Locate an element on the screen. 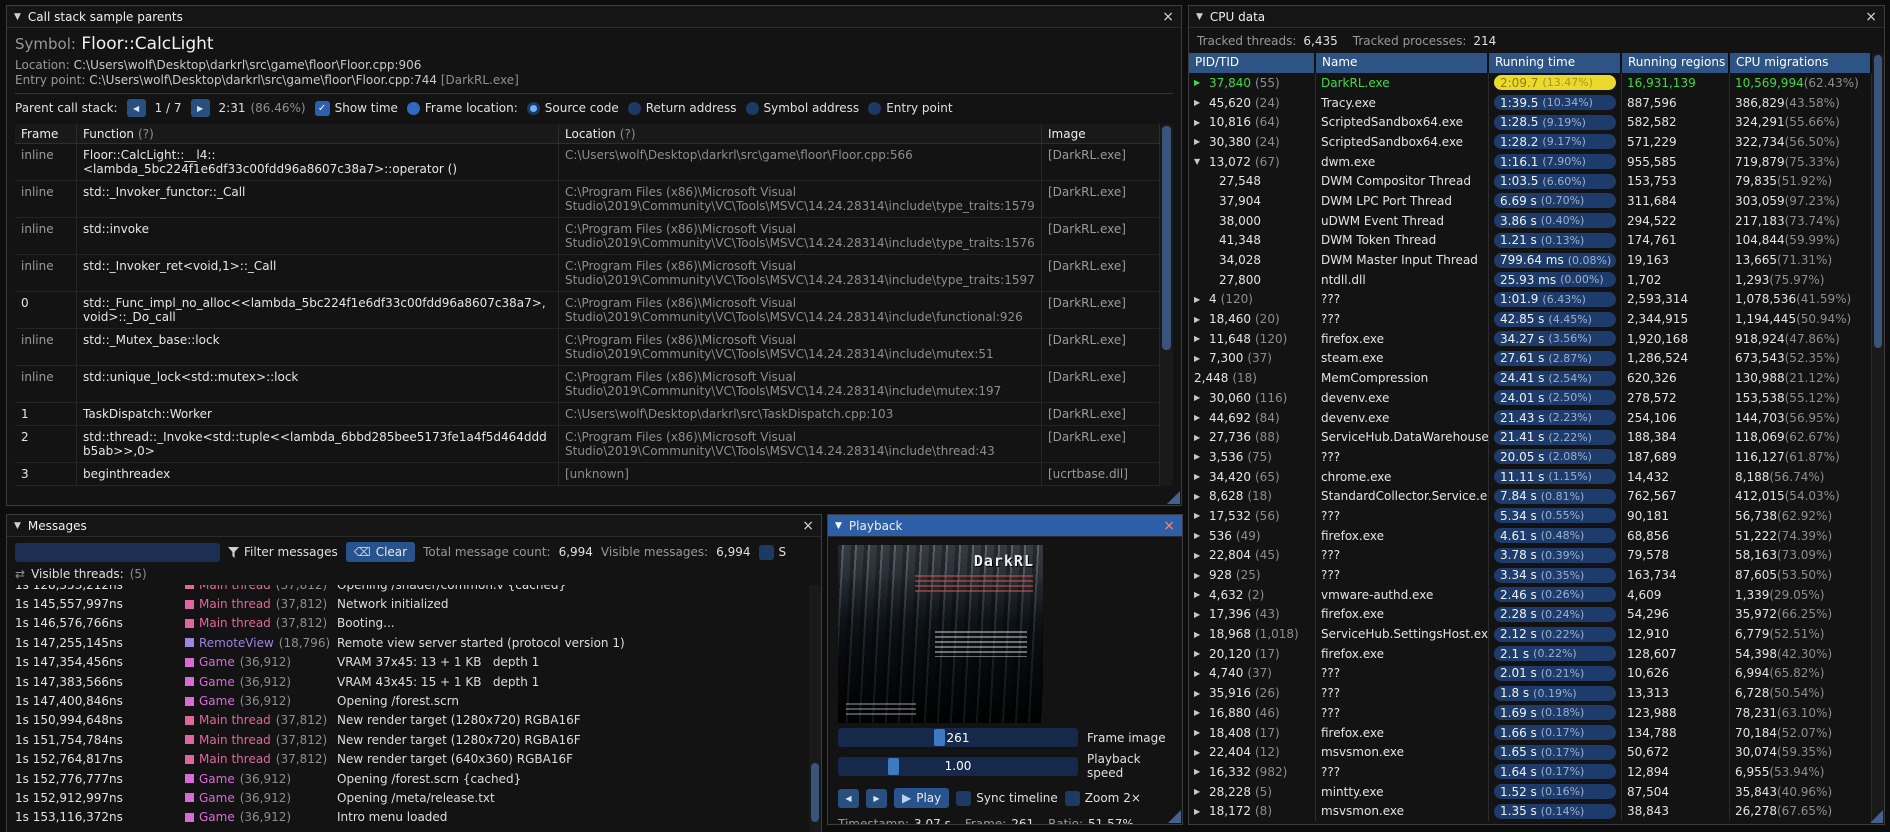 Image resolution: width=1890 pixels, height=832 pixels. column-header-cpu-migrations: CPU migrations is located at coordinates (1801, 63).